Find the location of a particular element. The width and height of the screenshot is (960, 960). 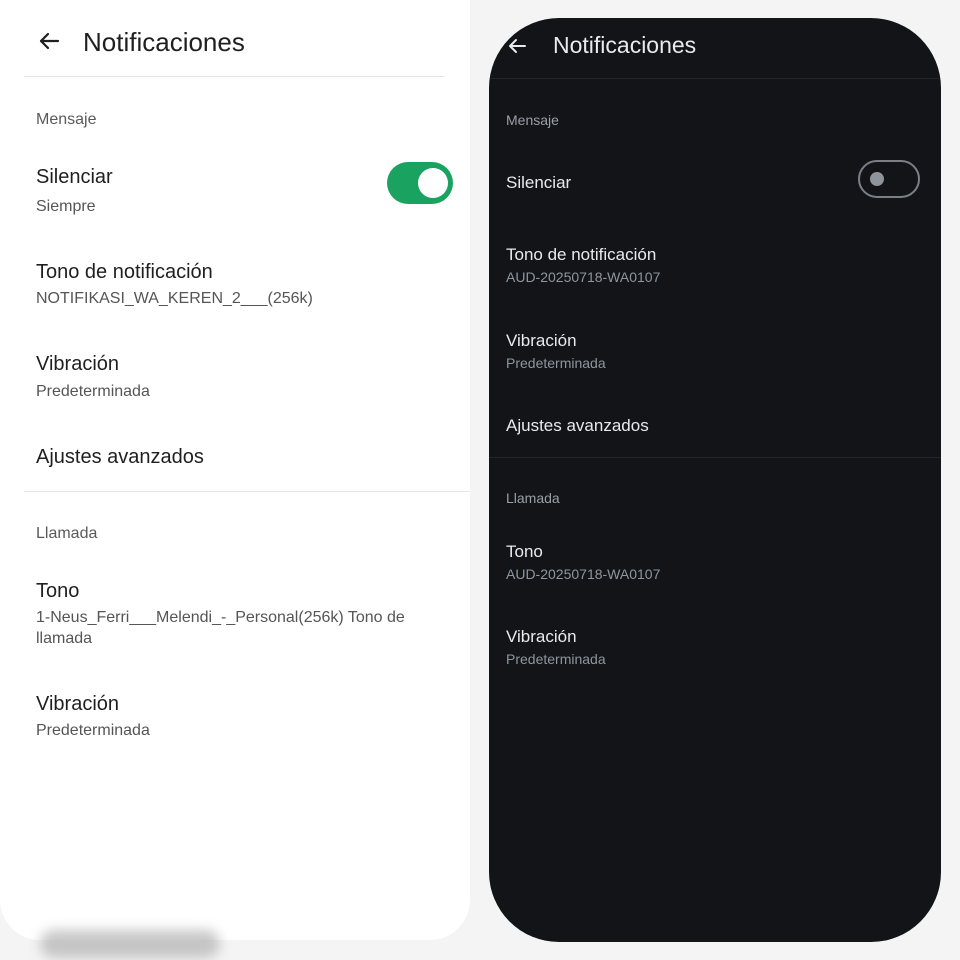

dark-app-bar: Notificaciones is located at coordinates (715, 48).